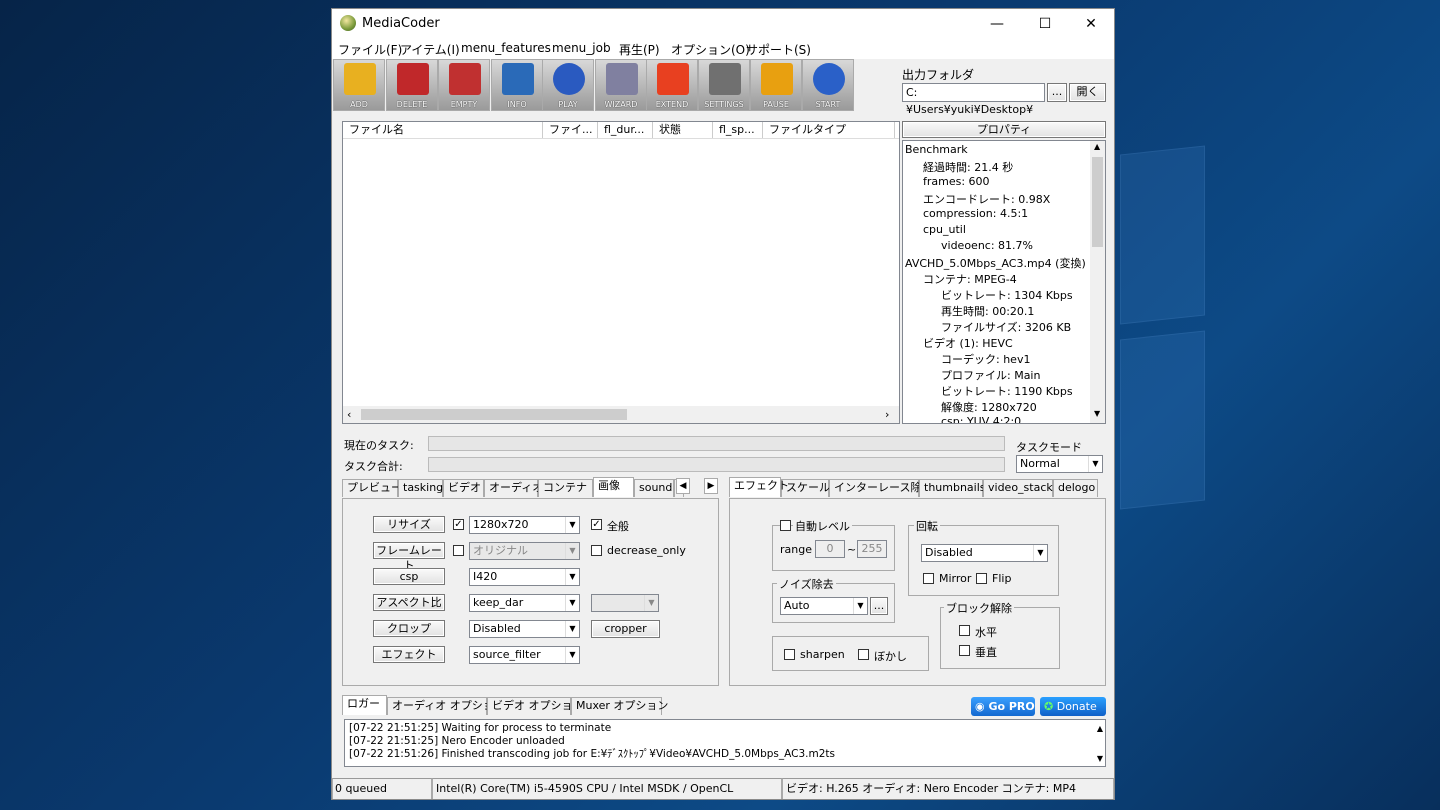  I want to click on menu-features: menu_features, so click(506, 48).